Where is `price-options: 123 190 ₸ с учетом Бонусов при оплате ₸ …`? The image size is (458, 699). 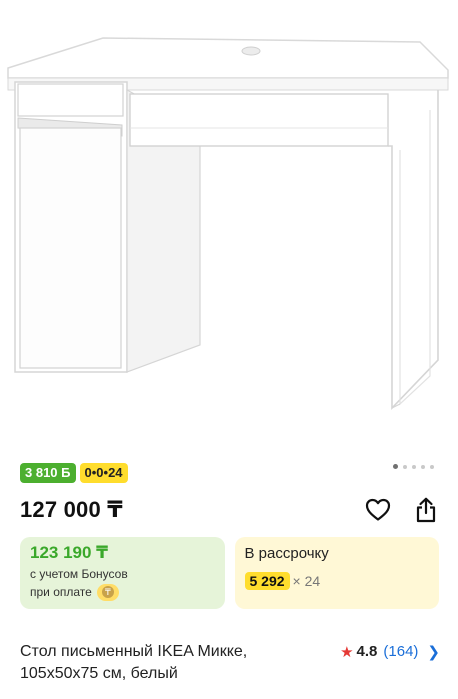 price-options: 123 190 ₸ с учетом Бонусов при оплате ₸ … is located at coordinates (229, 573).